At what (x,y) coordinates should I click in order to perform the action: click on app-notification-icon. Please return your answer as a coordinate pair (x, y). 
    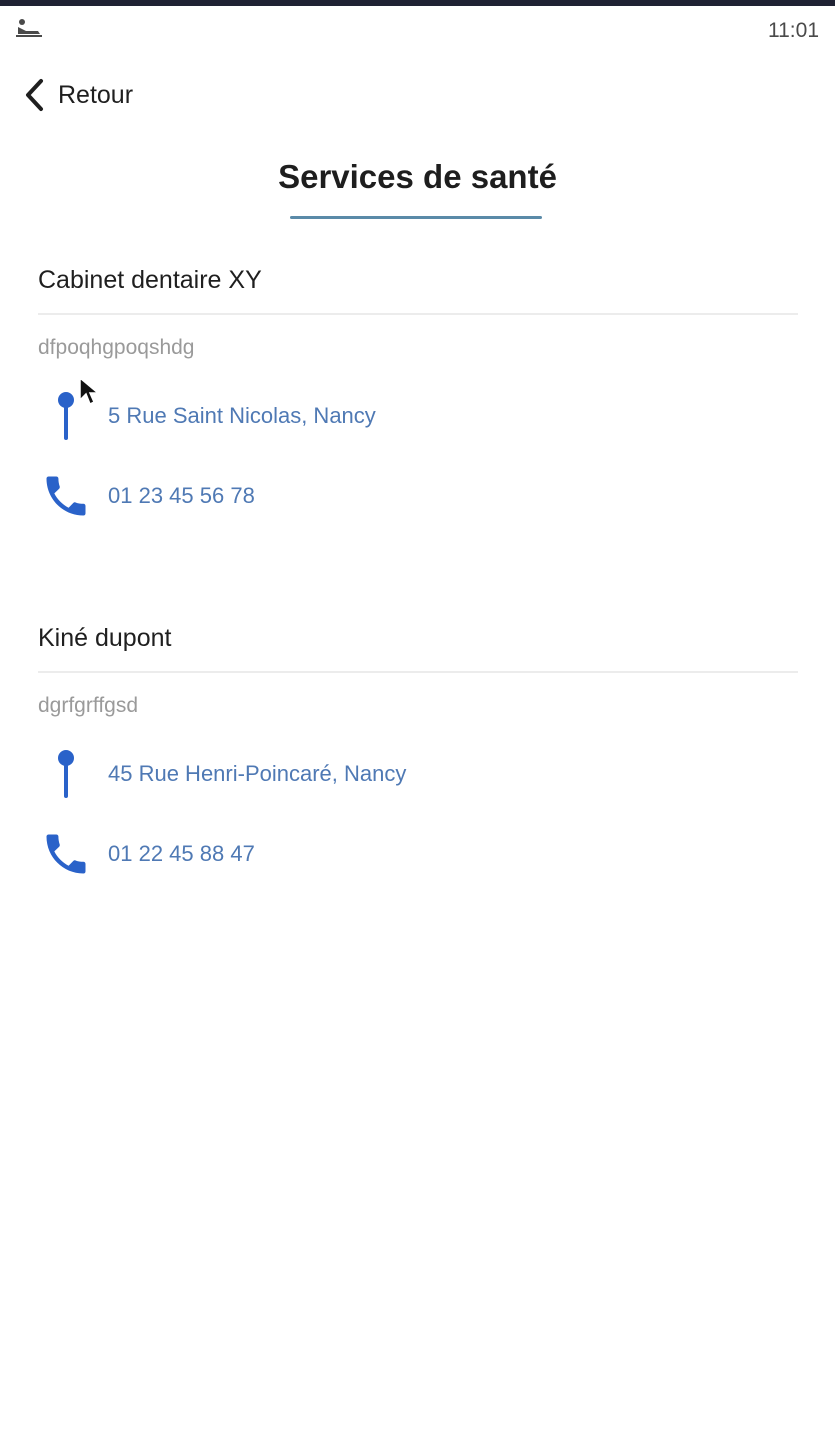
    Looking at the image, I should click on (29, 29).